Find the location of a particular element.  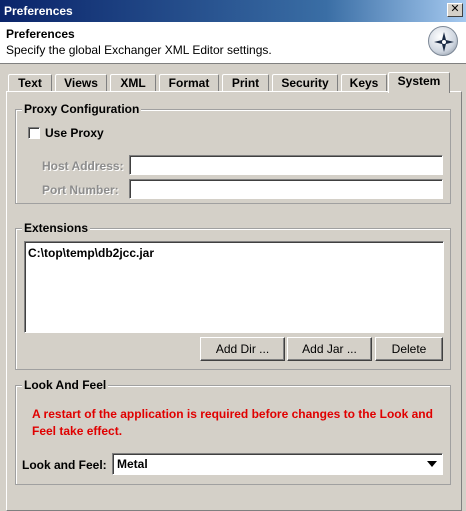

use-proxy-checkbox is located at coordinates (34, 133).